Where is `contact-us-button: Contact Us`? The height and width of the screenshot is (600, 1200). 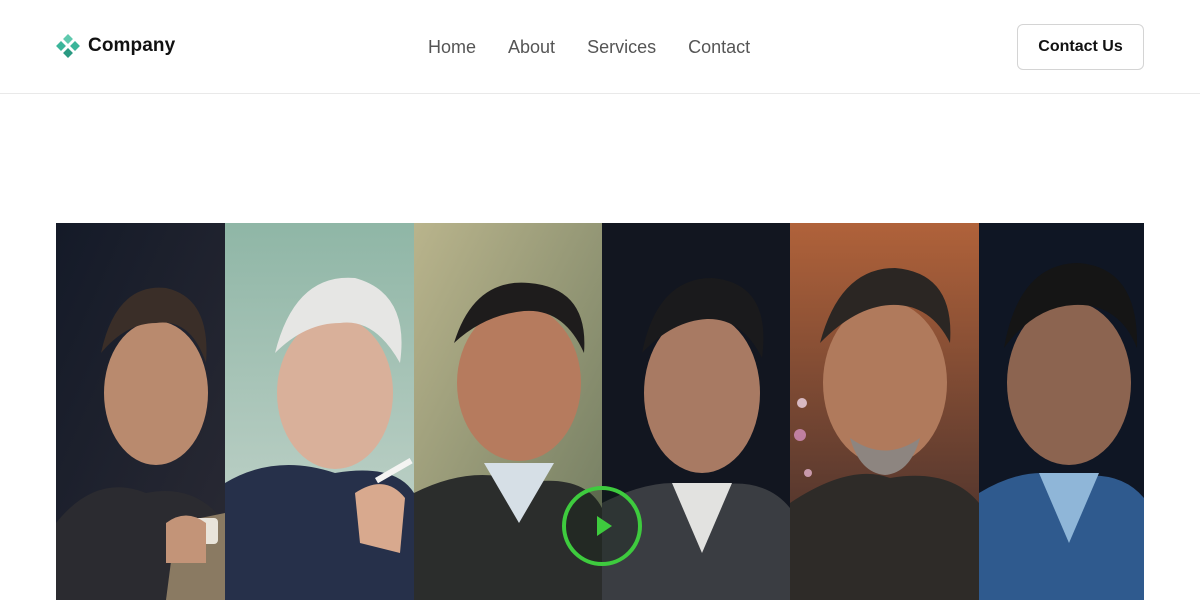 contact-us-button: Contact Us is located at coordinates (1080, 47).